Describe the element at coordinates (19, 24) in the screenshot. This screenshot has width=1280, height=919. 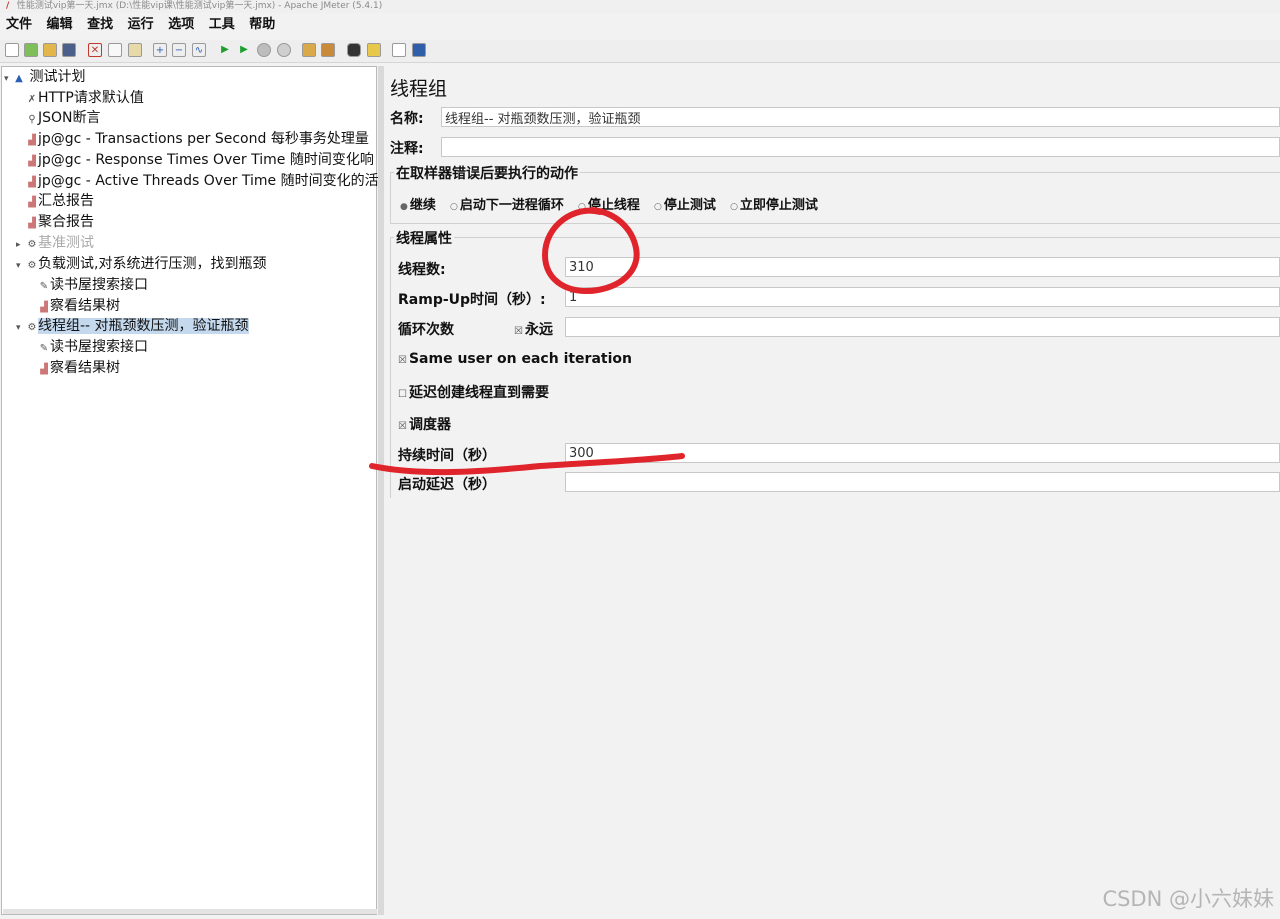
I see `menu-file: 文件` at that location.